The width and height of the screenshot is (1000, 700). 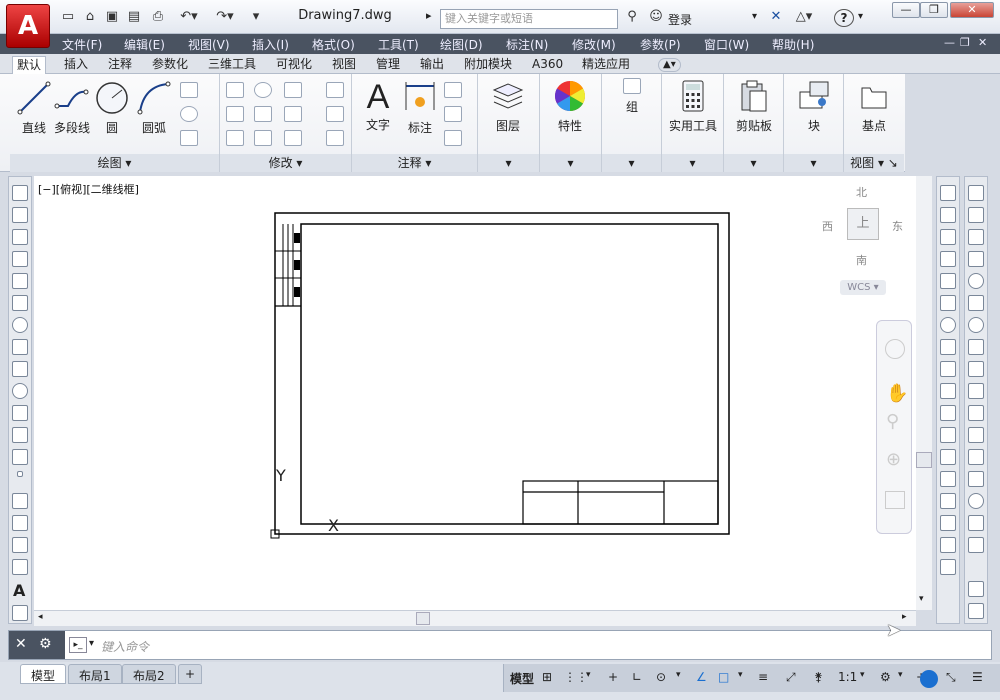 I want to click on line-tool: 直线, so click(x=34, y=108).